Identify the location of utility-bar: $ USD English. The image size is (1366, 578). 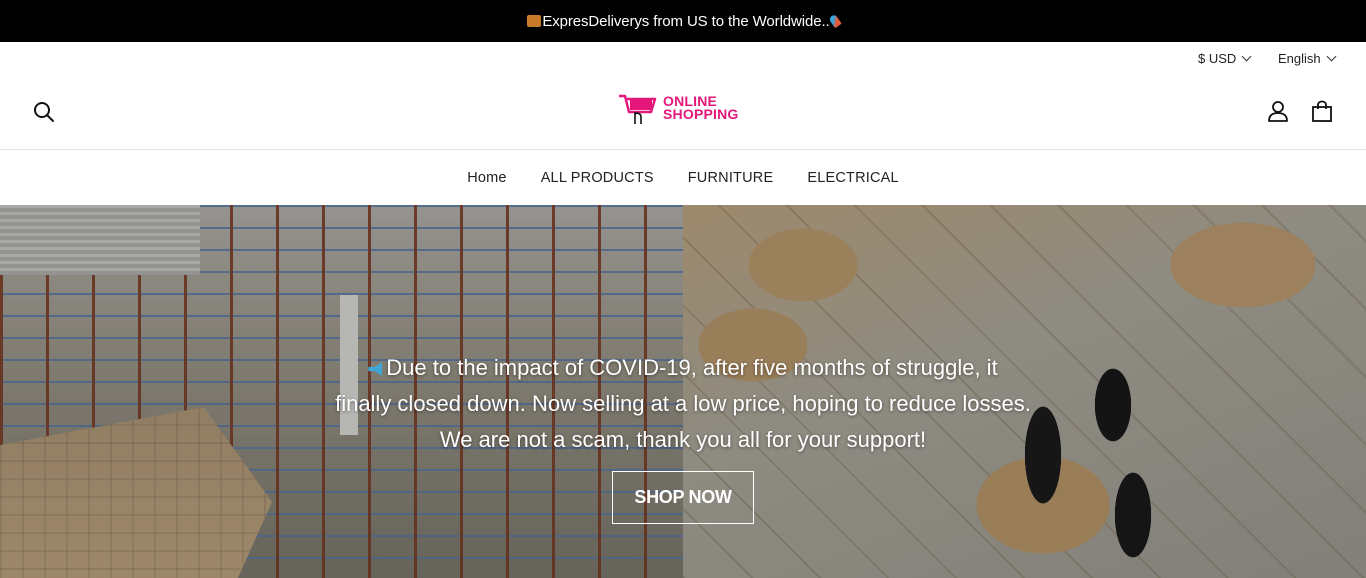
(683, 60).